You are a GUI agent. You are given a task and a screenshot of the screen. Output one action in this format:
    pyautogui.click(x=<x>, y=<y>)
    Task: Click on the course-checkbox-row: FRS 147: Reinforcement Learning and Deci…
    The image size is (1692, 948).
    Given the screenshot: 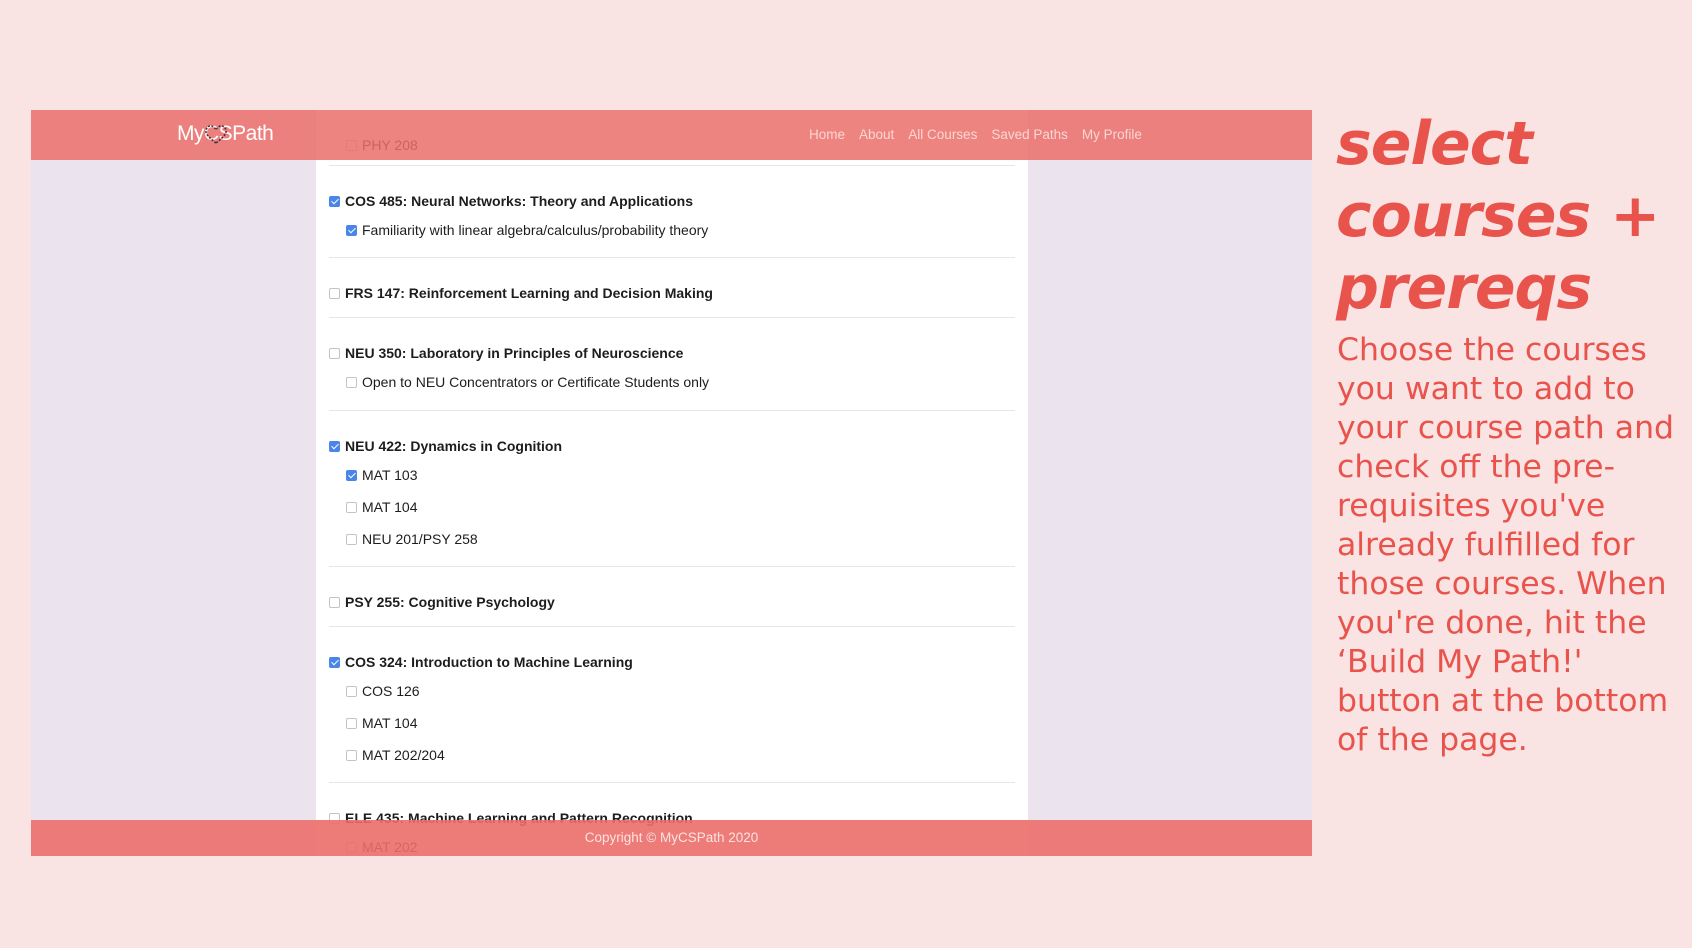 What is the action you would take?
    pyautogui.click(x=521, y=293)
    